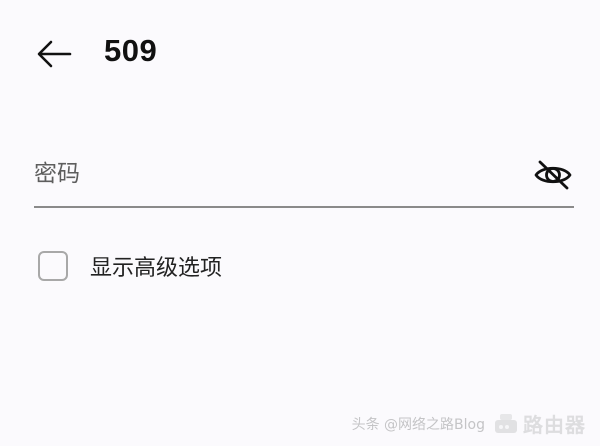 The width and height of the screenshot is (600, 446). I want to click on password-field, so click(304, 178).